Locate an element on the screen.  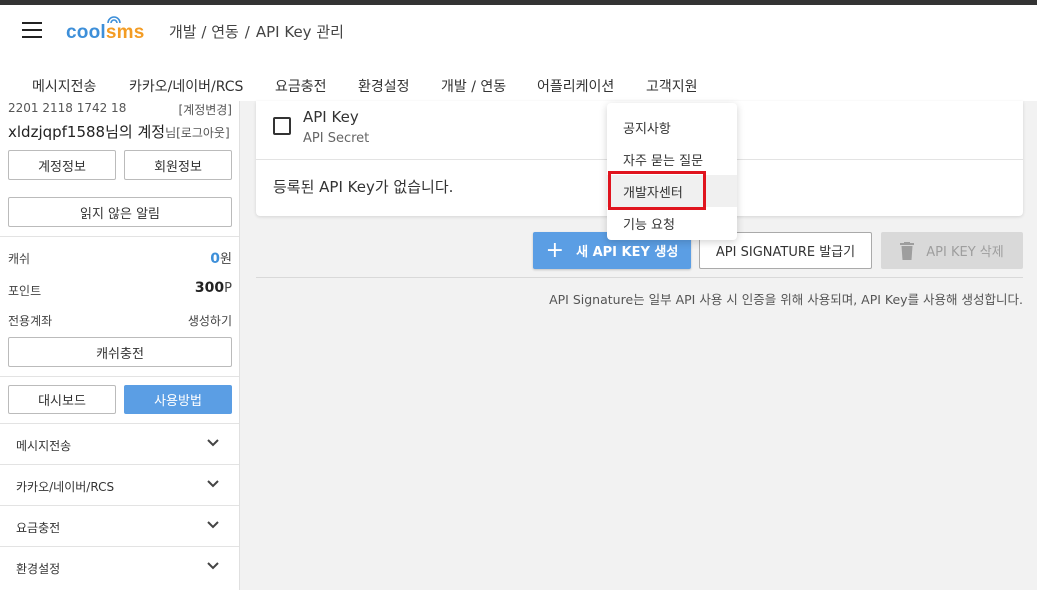
charge-cash-button: 캐쉬충전 is located at coordinates (120, 352).